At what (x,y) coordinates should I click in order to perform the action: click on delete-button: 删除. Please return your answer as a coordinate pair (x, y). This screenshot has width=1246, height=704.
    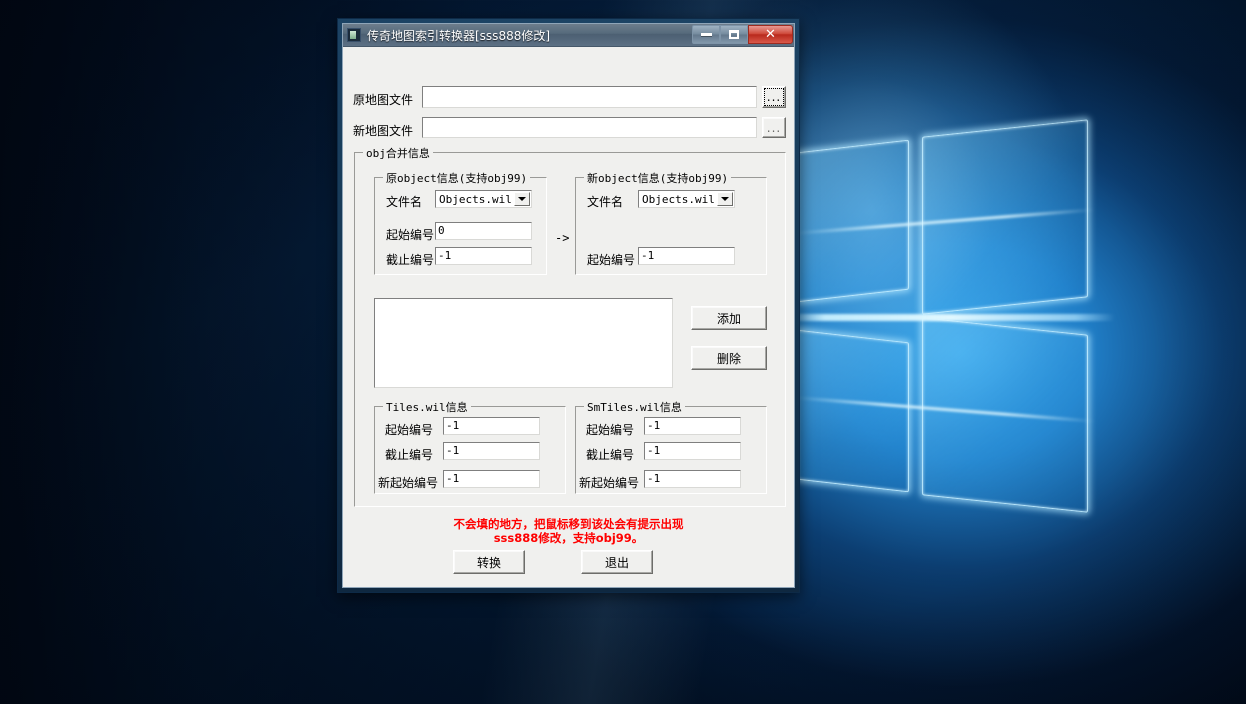
    Looking at the image, I should click on (729, 358).